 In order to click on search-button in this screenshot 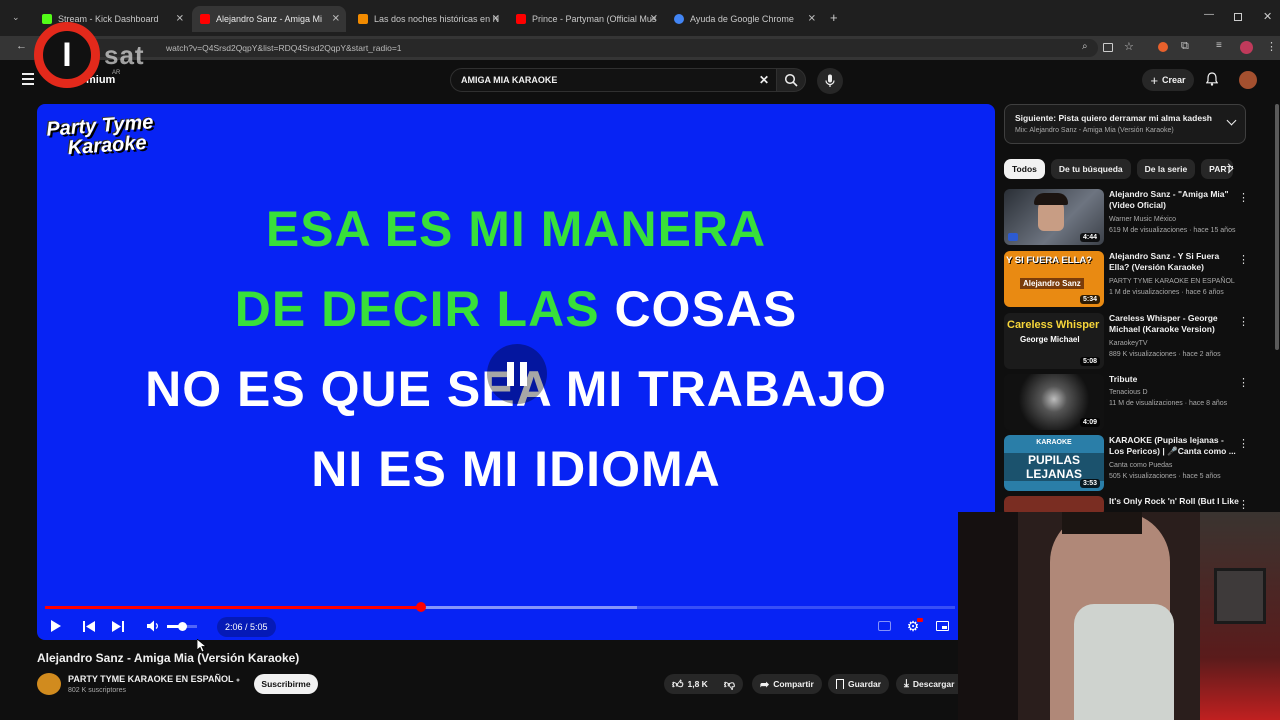, I will do `click(791, 80)`.